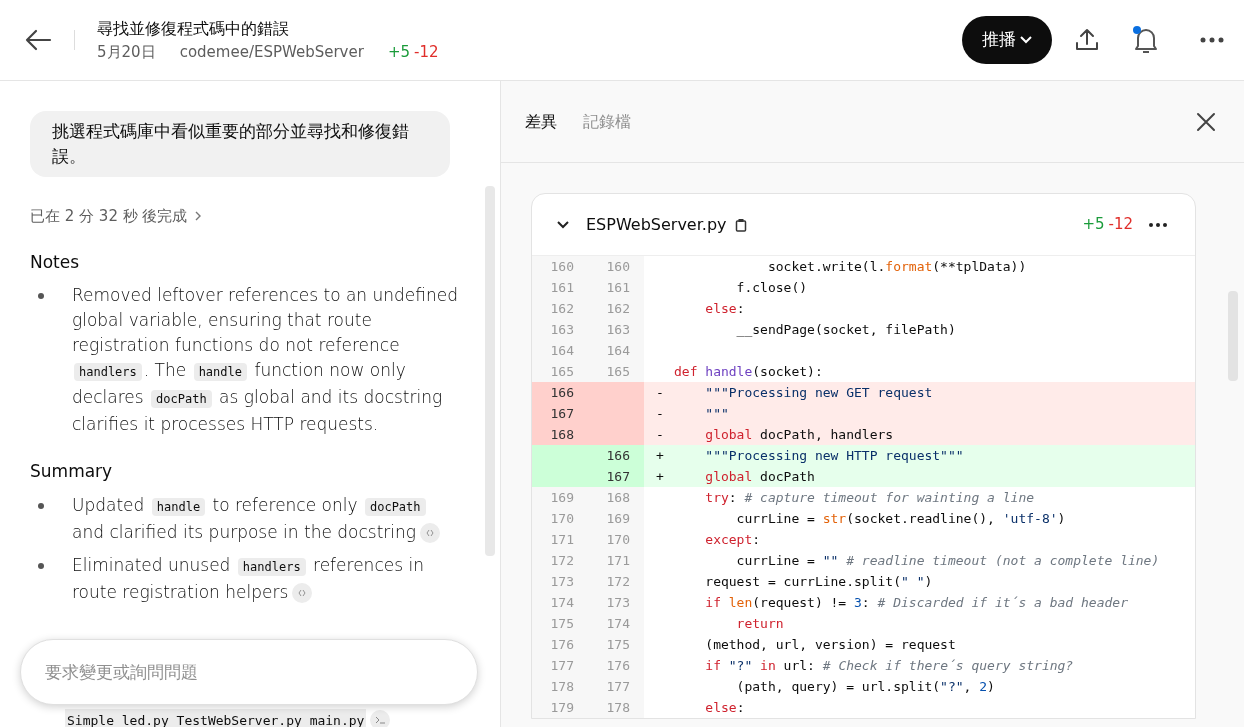 Image resolution: width=1244 pixels, height=727 pixels. I want to click on back-arrow-icon, so click(38, 40).